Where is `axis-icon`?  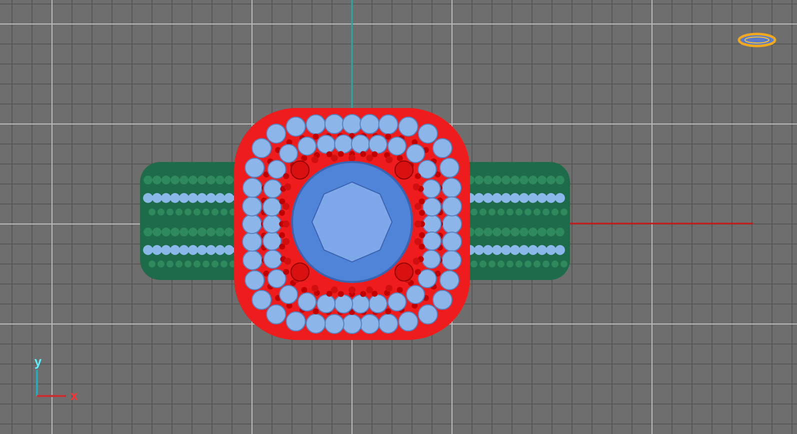 axis-icon is located at coordinates (51, 383).